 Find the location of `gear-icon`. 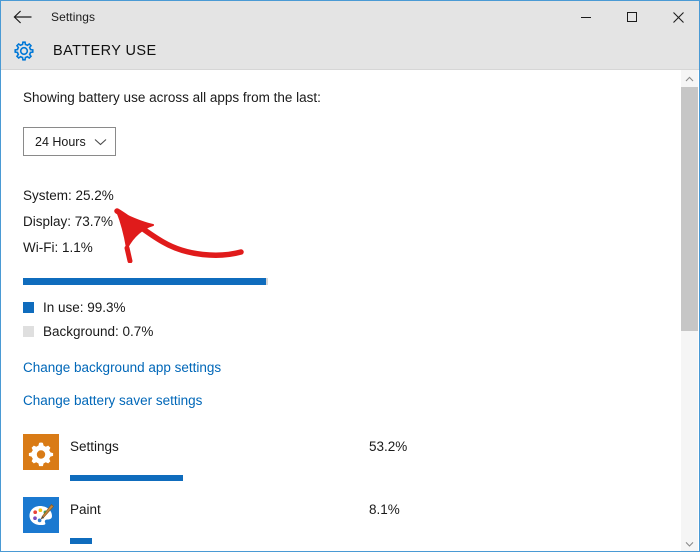

gear-icon is located at coordinates (24, 51).